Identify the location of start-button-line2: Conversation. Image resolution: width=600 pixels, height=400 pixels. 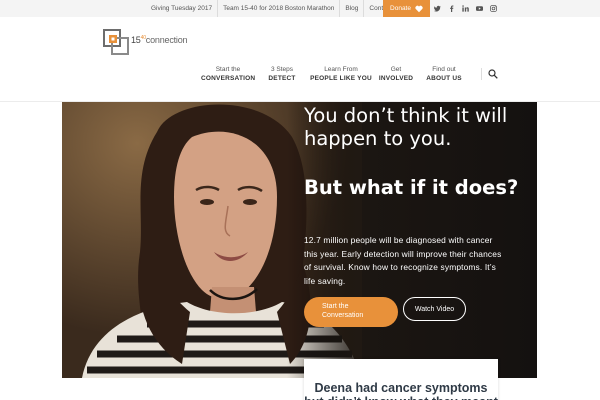
(343, 315).